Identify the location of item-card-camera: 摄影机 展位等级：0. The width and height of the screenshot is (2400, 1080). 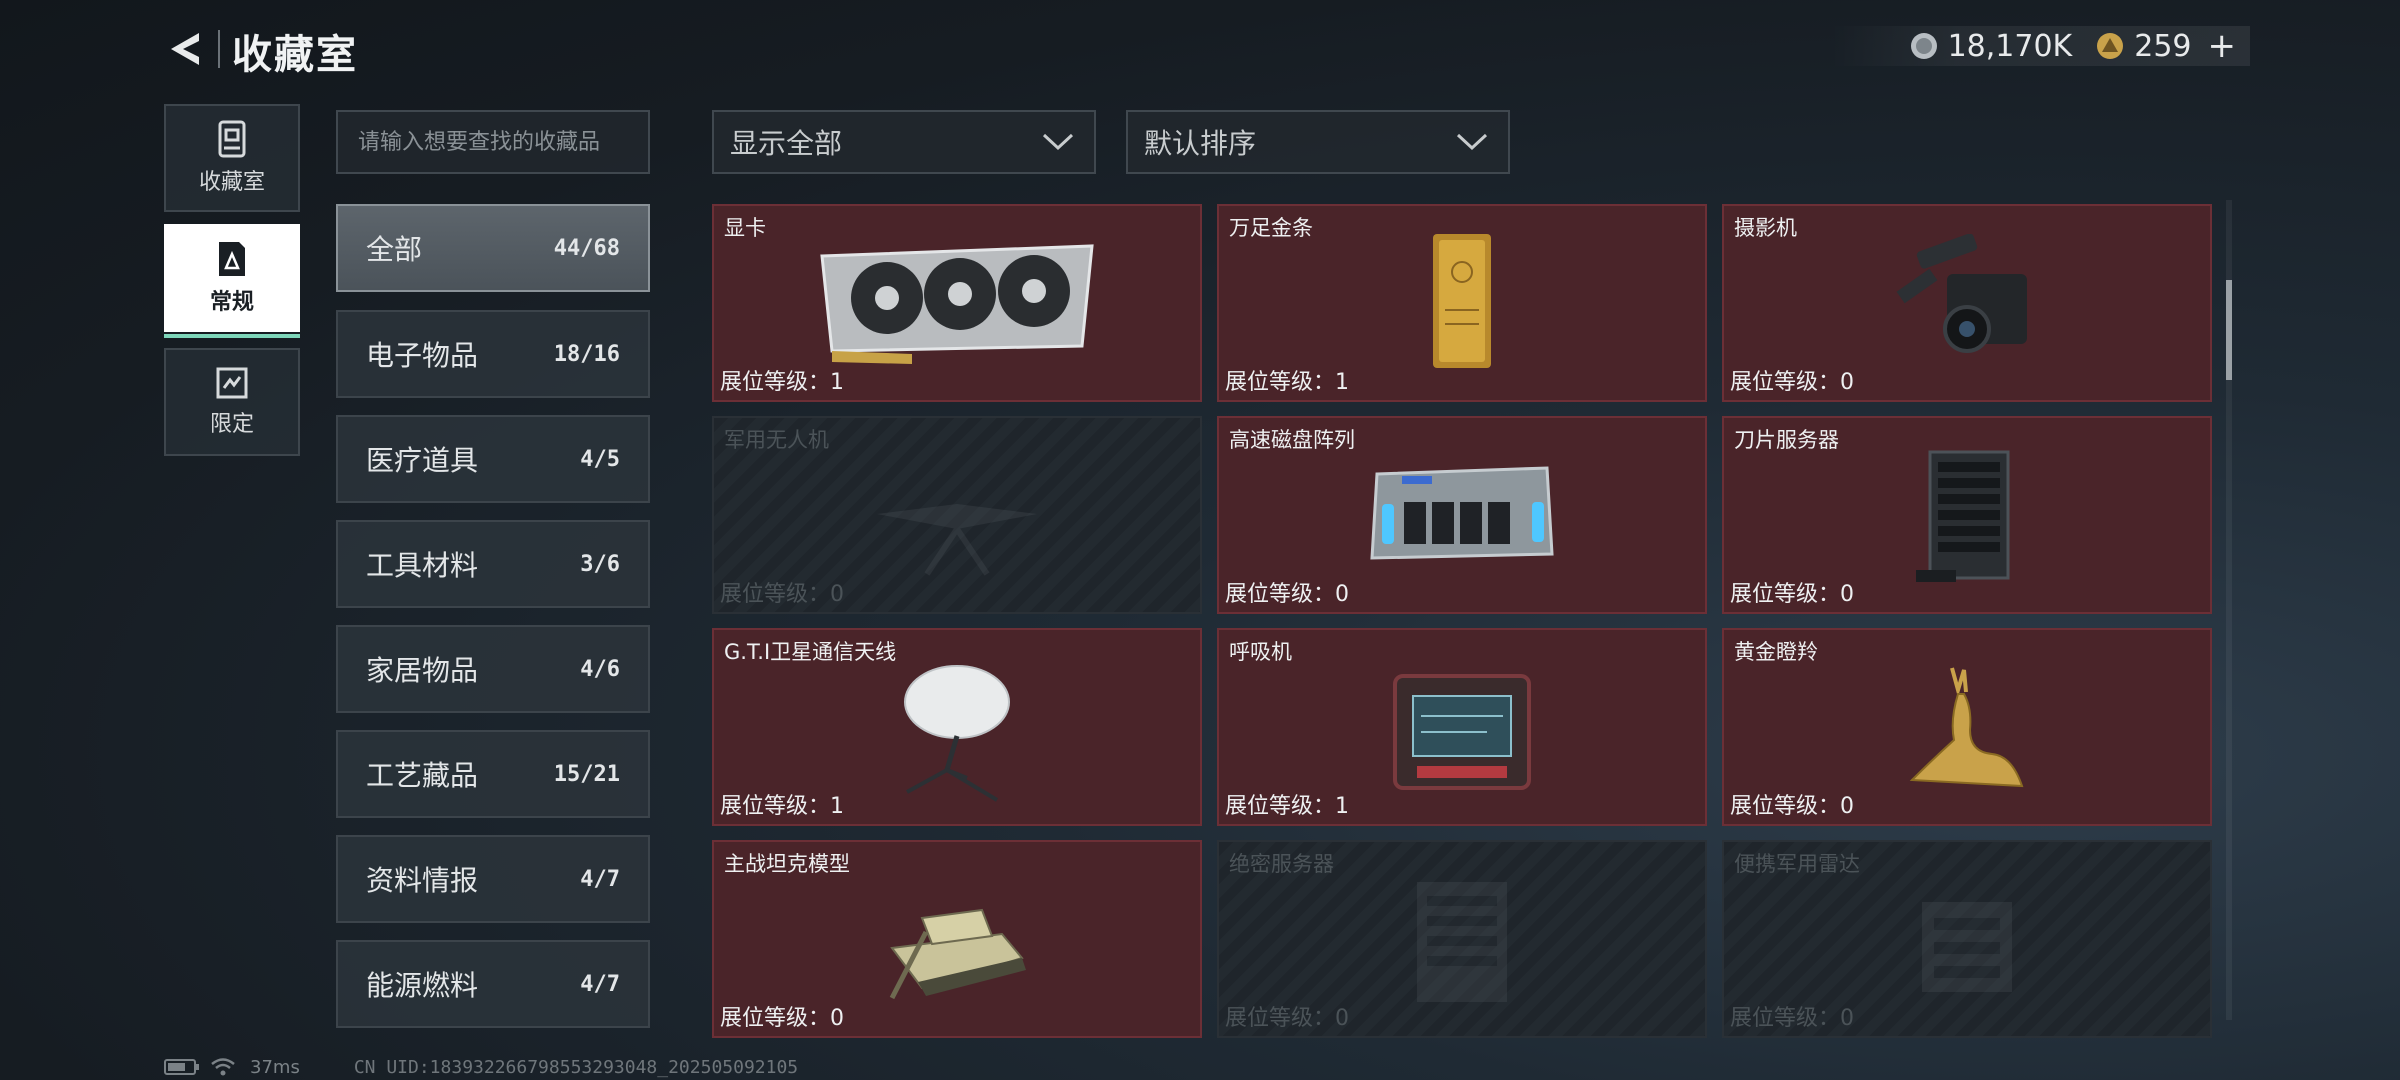
(1967, 303).